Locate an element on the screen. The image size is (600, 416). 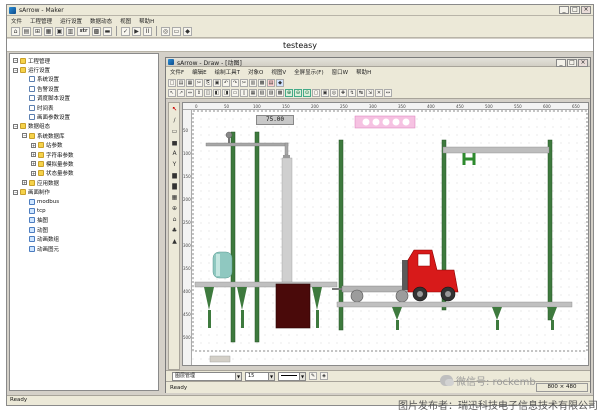
palette-tool: Y is located at coordinates (174, 164).